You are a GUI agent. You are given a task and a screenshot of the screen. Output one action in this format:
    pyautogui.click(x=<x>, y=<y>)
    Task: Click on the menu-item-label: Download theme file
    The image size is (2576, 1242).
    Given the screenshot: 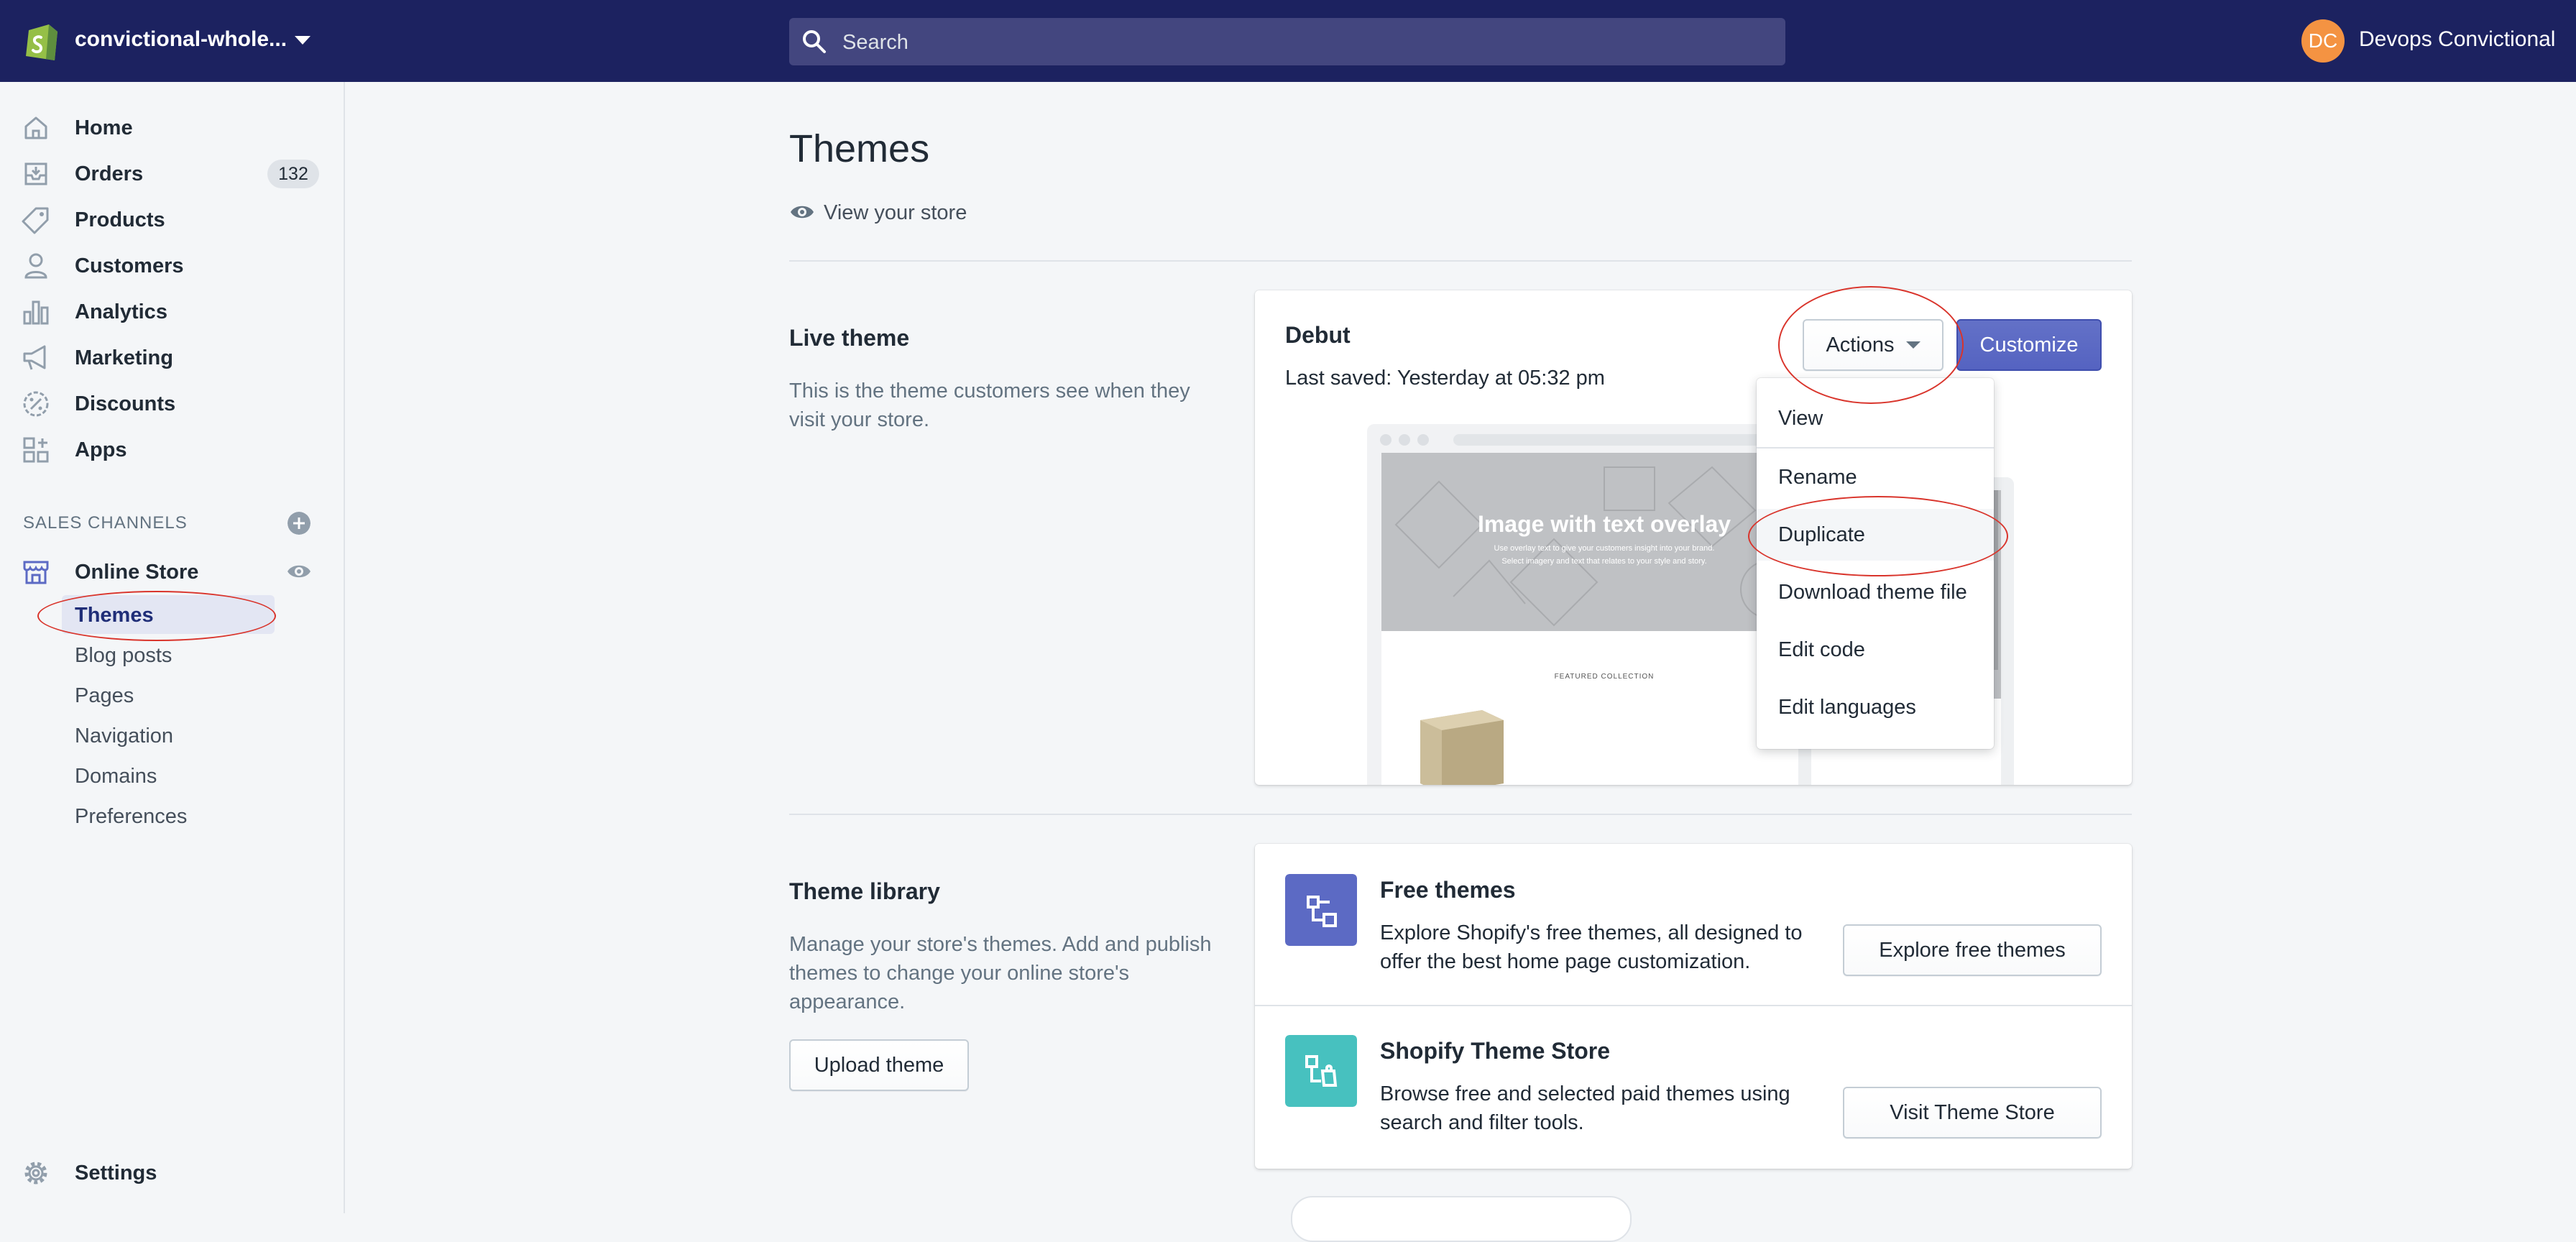 What is the action you would take?
    pyautogui.click(x=1872, y=592)
    